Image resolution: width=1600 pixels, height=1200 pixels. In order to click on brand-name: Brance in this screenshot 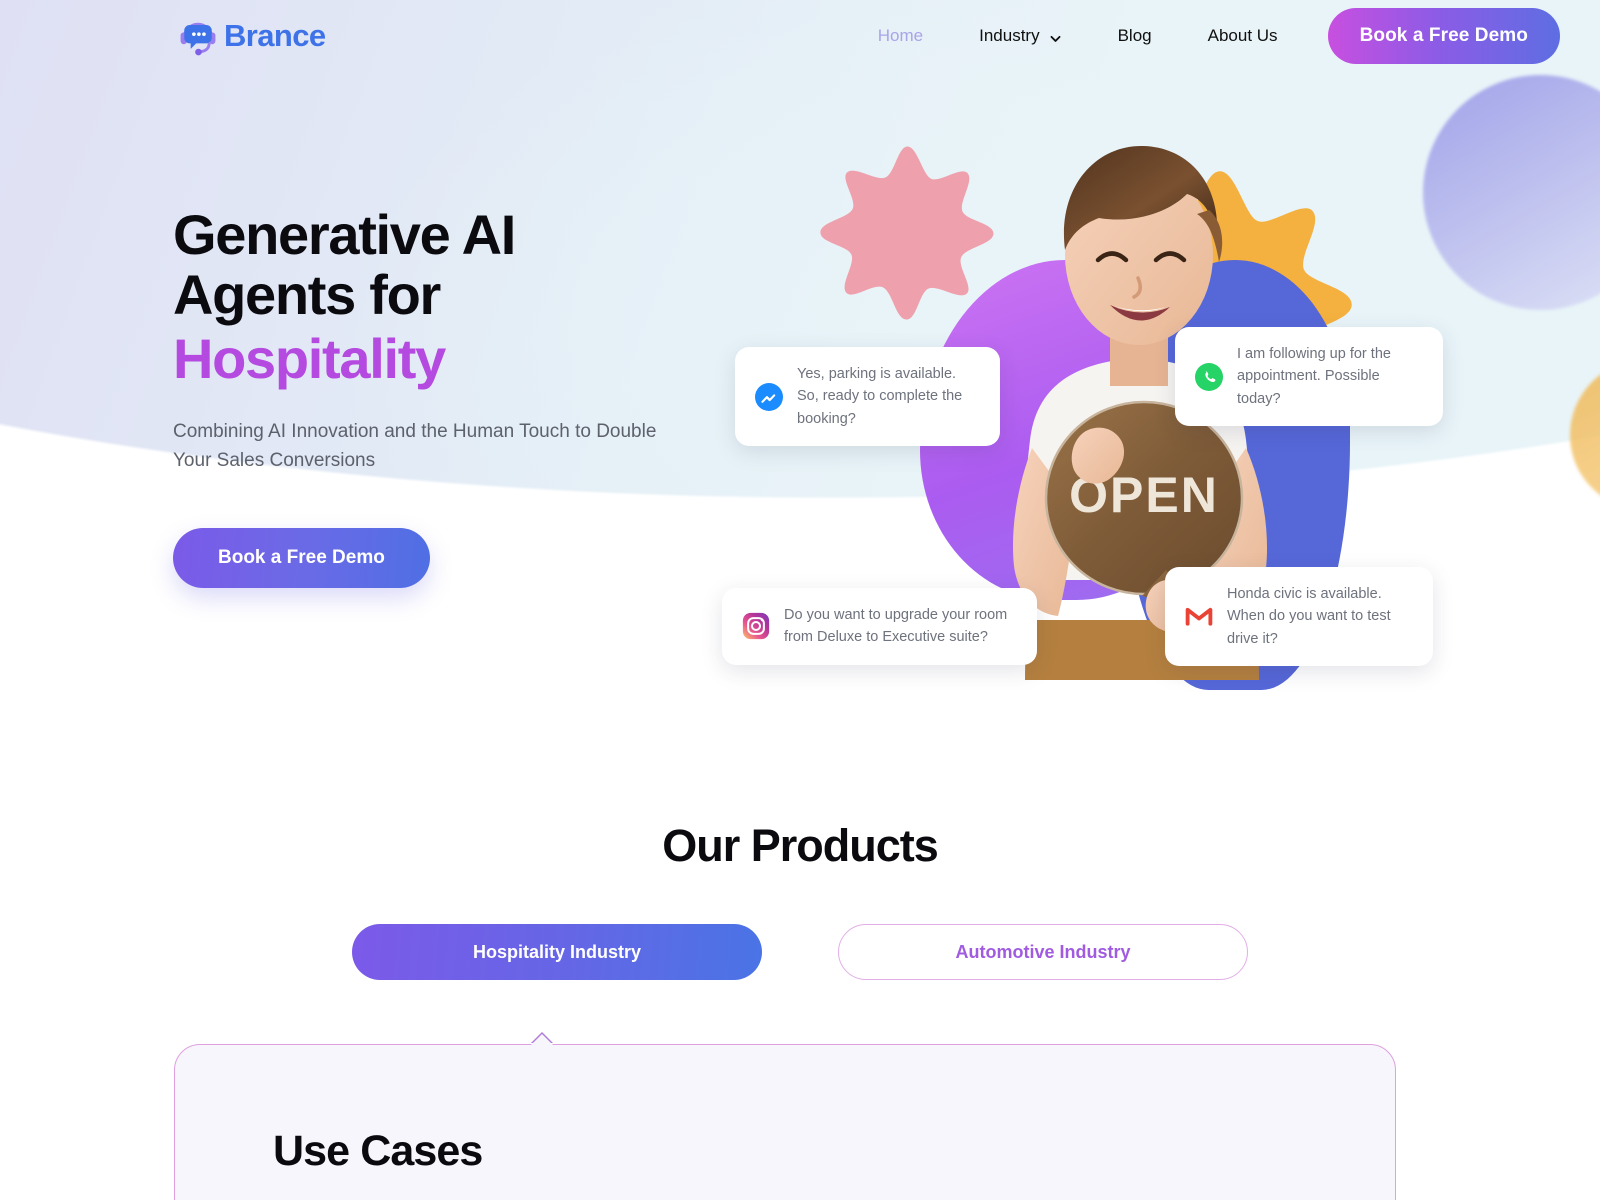, I will do `click(275, 35)`.